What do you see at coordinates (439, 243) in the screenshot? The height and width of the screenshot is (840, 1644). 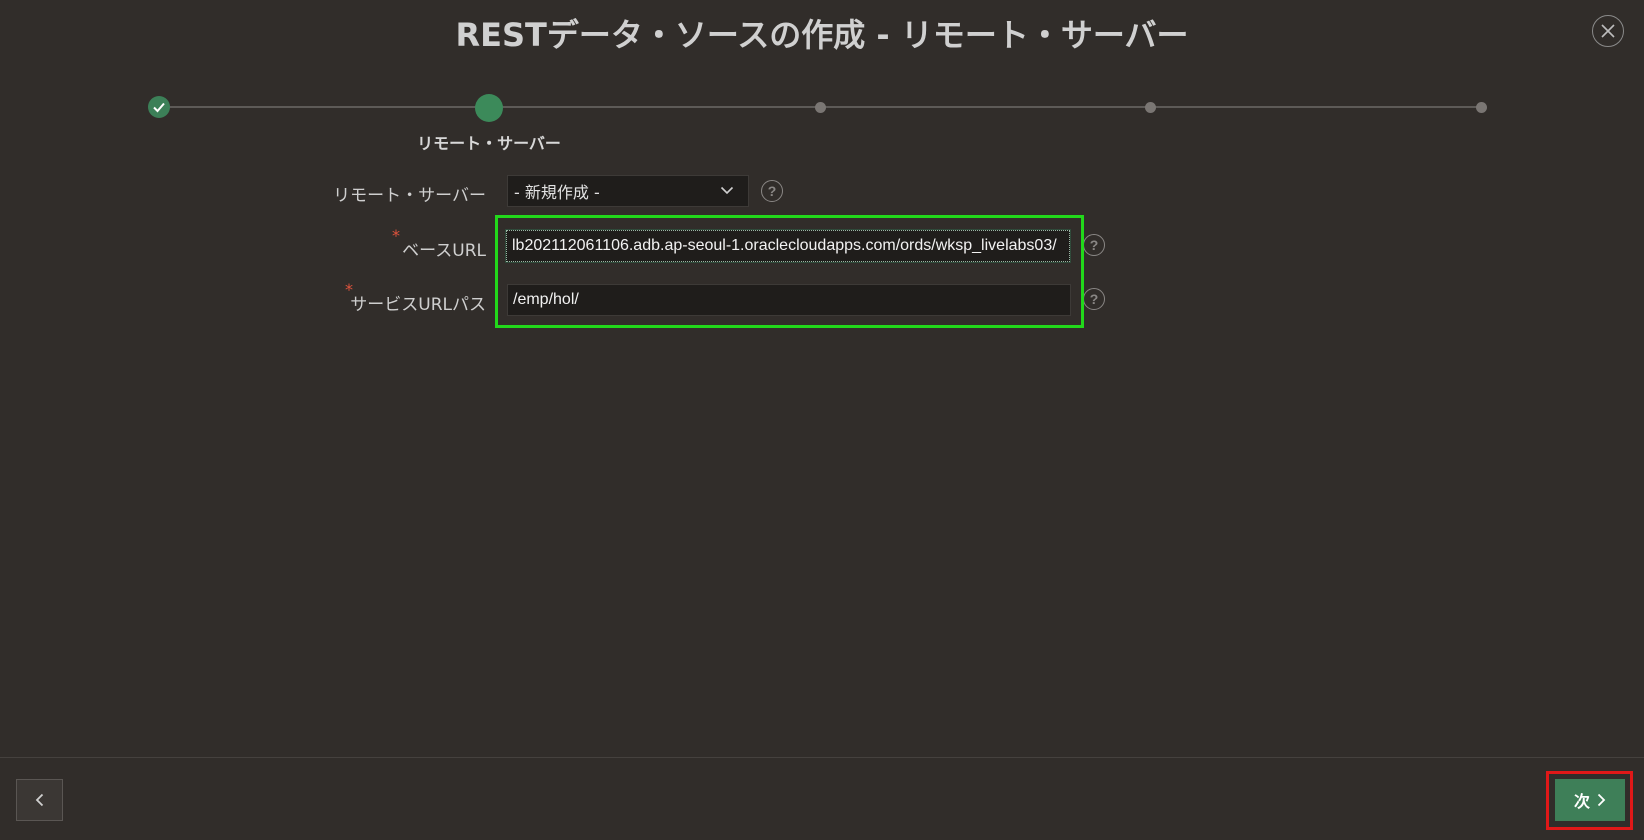 I see `base-url-label: * ベースURL` at bounding box center [439, 243].